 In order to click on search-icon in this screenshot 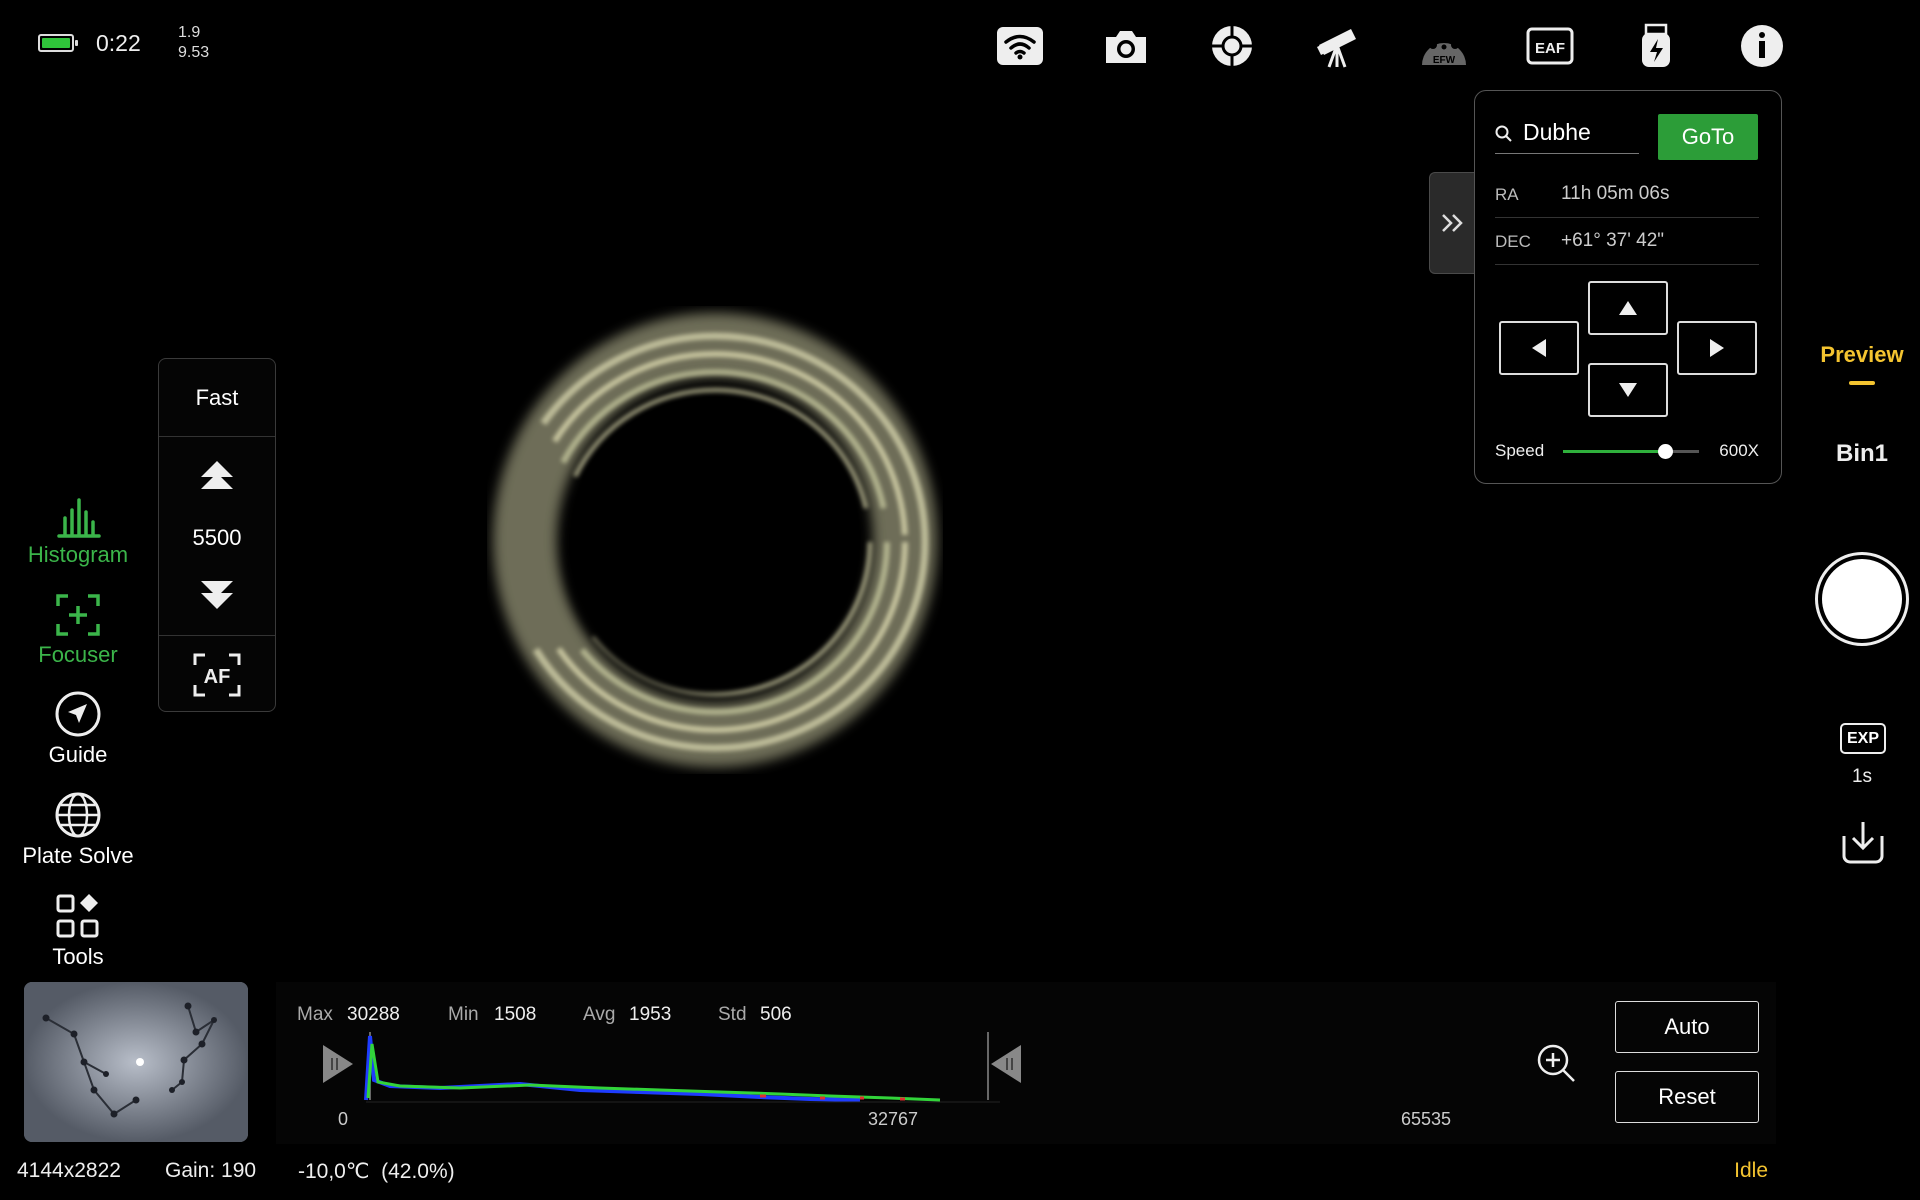, I will do `click(1503, 133)`.